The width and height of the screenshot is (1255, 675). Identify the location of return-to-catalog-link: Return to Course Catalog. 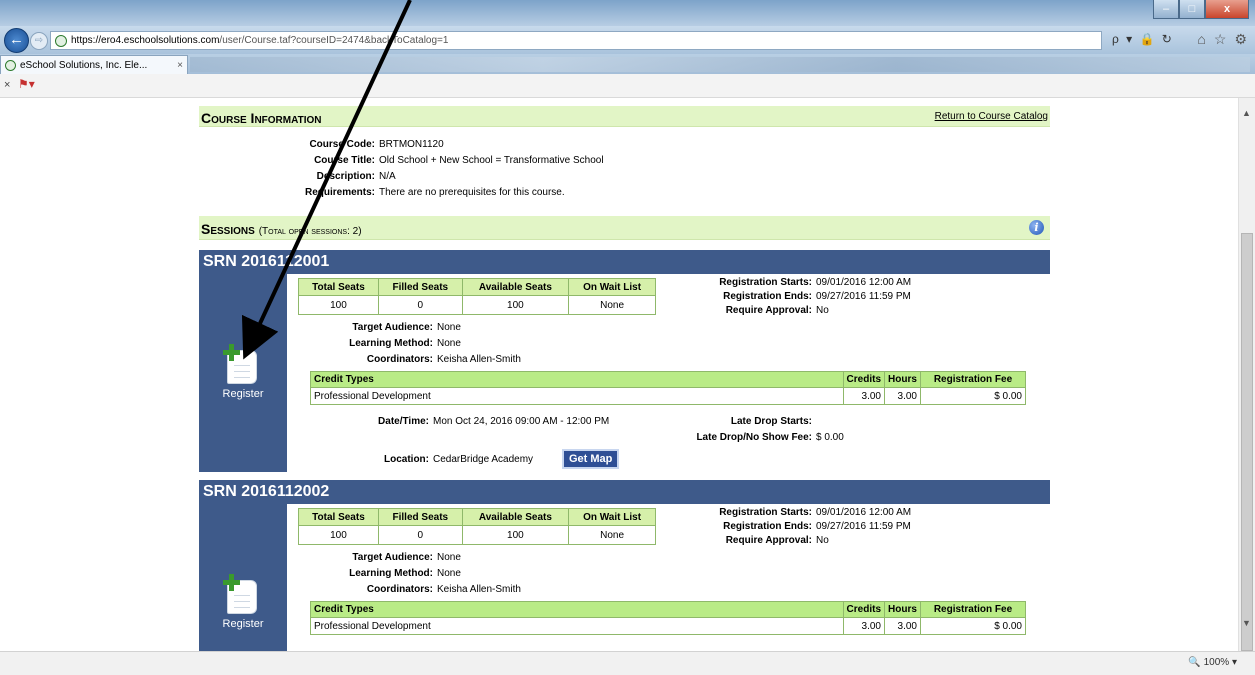
(991, 116).